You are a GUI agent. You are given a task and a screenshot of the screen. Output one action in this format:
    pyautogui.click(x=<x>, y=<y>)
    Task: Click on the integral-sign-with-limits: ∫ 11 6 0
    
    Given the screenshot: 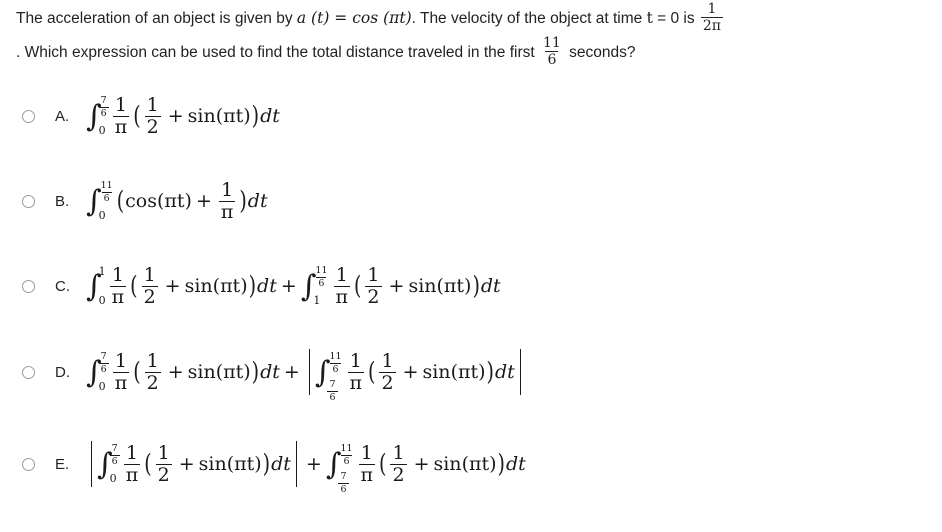 What is the action you would take?
    pyautogui.click(x=100, y=201)
    